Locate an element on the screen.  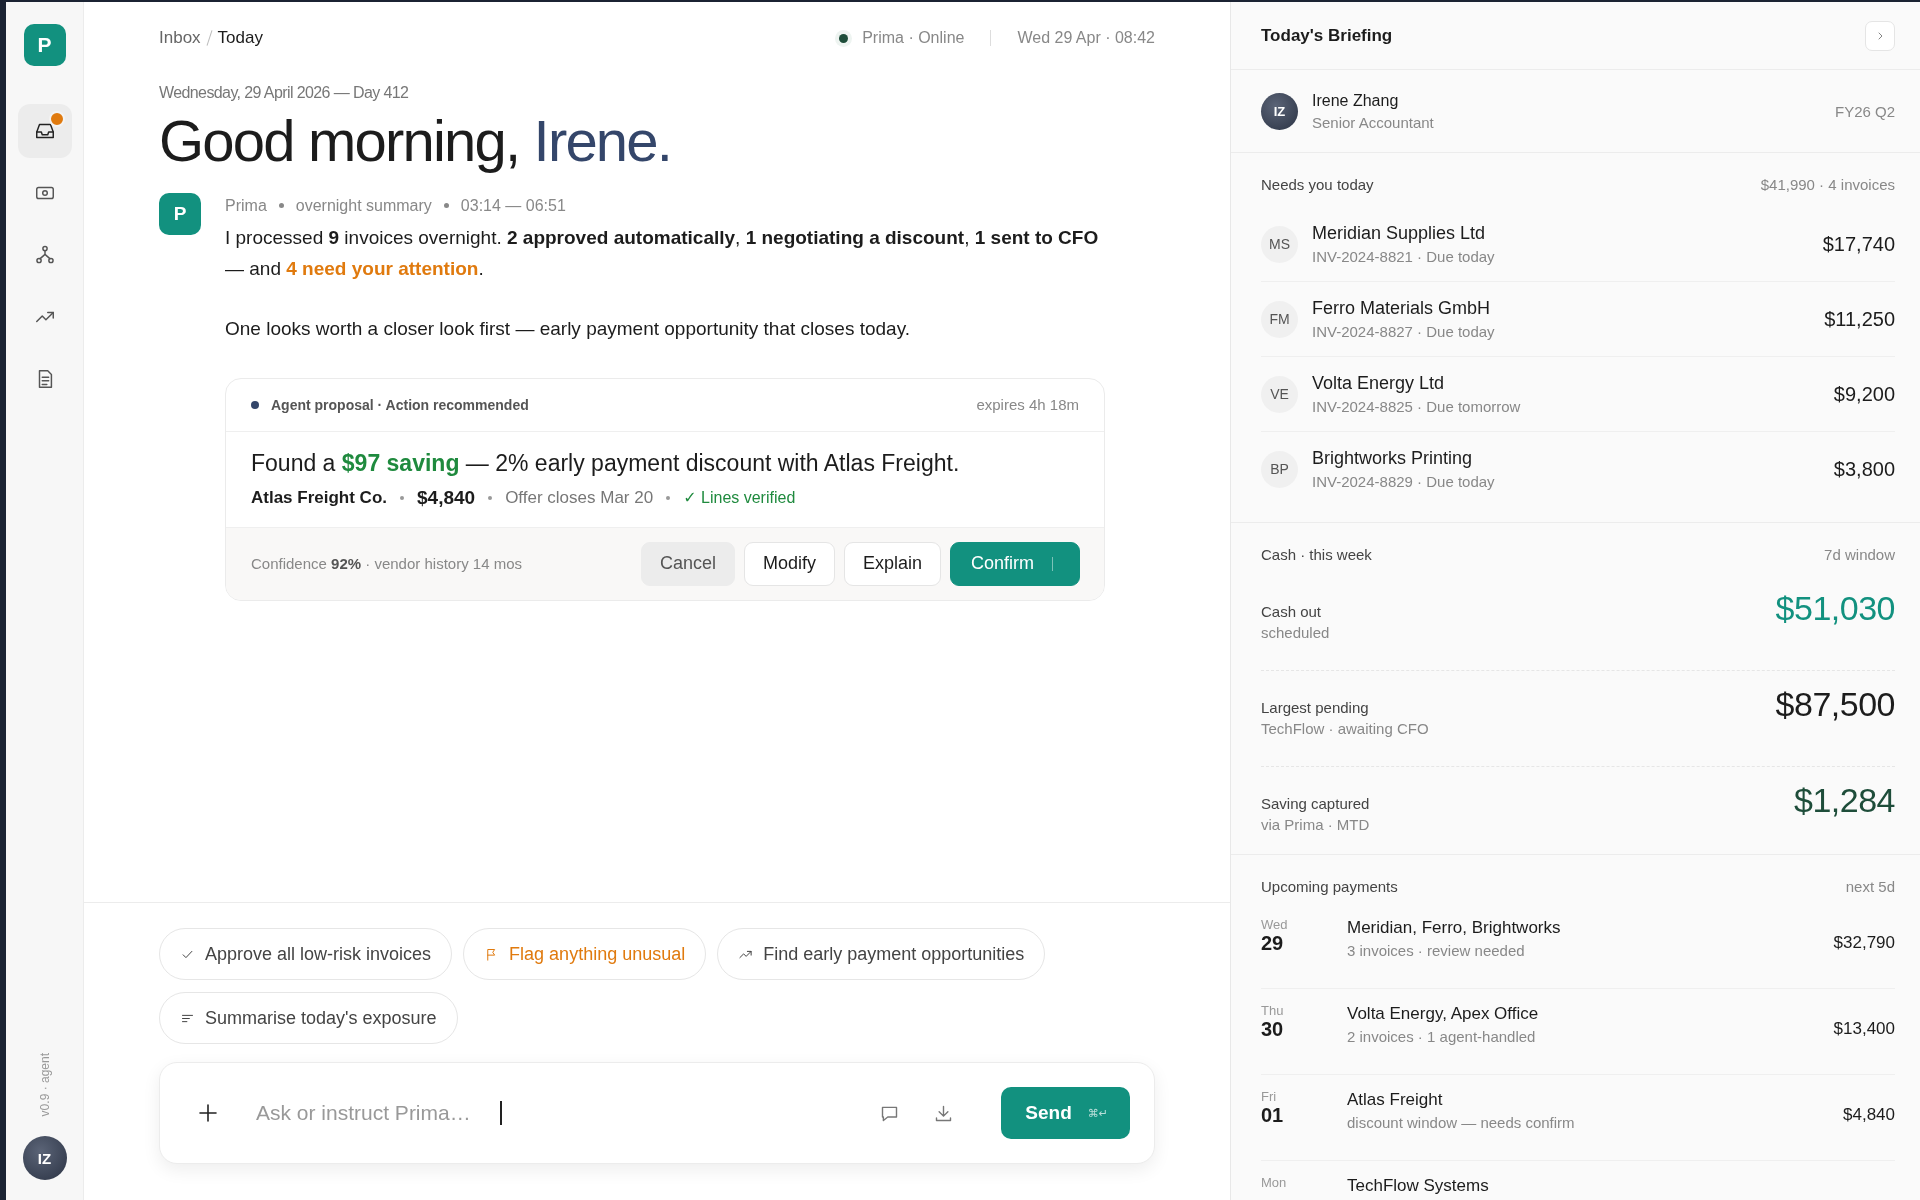
date-time: Wed 29 Apr · 08:42 is located at coordinates (1086, 38).